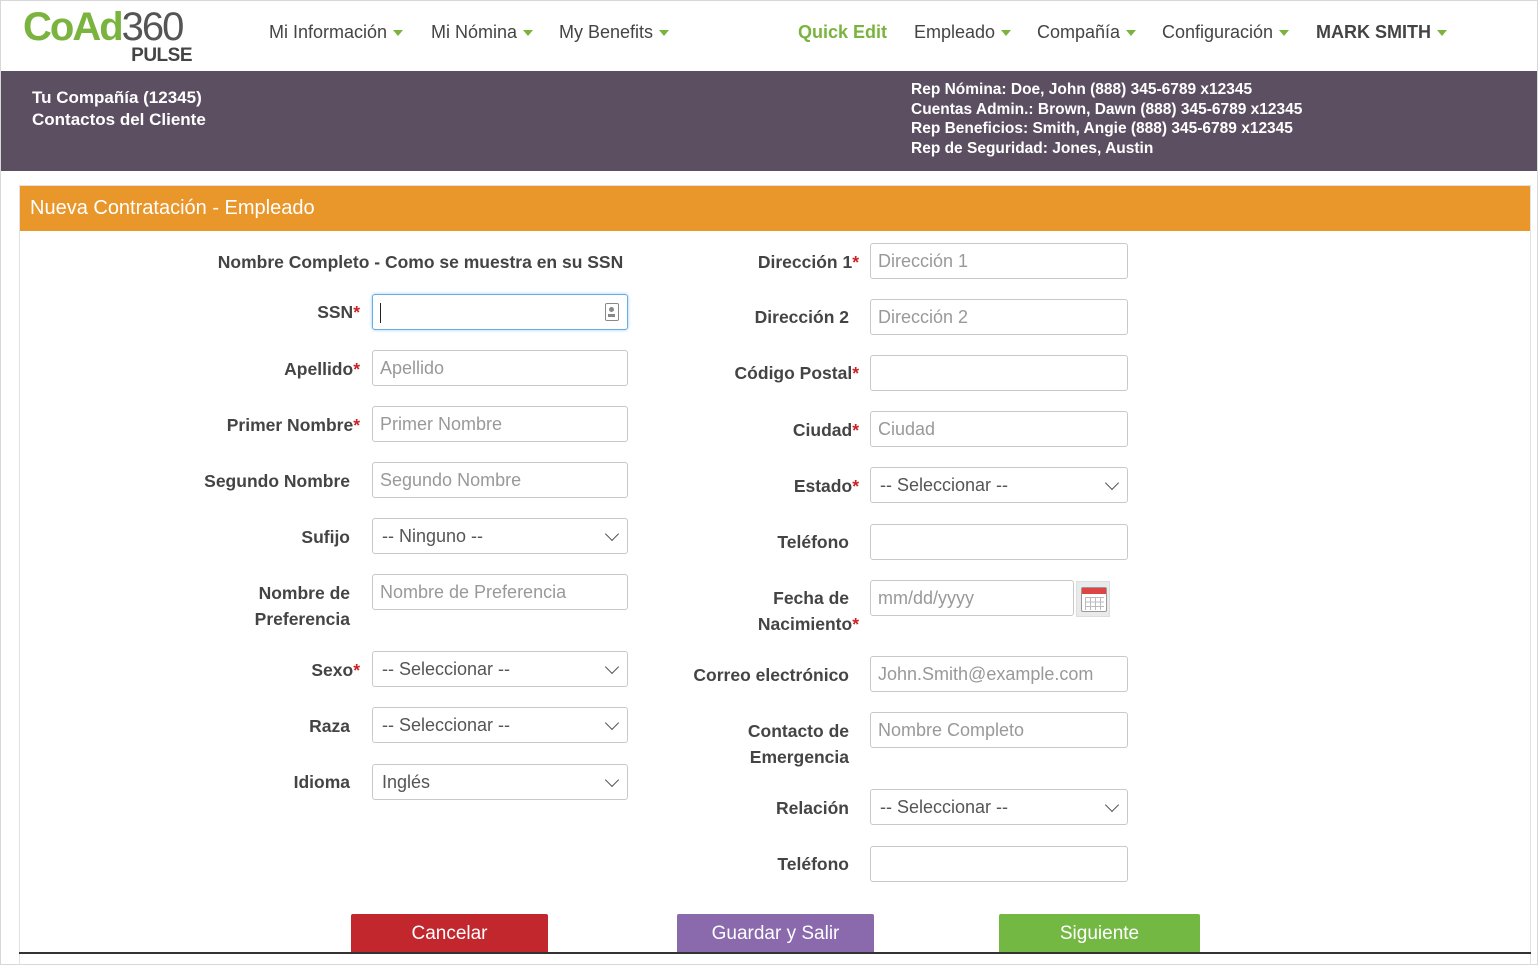  What do you see at coordinates (1099, 934) in the screenshot?
I see `next-button: Siguiente` at bounding box center [1099, 934].